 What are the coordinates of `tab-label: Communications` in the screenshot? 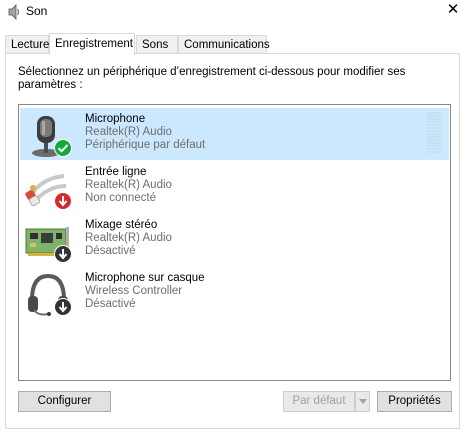 It's located at (227, 45).